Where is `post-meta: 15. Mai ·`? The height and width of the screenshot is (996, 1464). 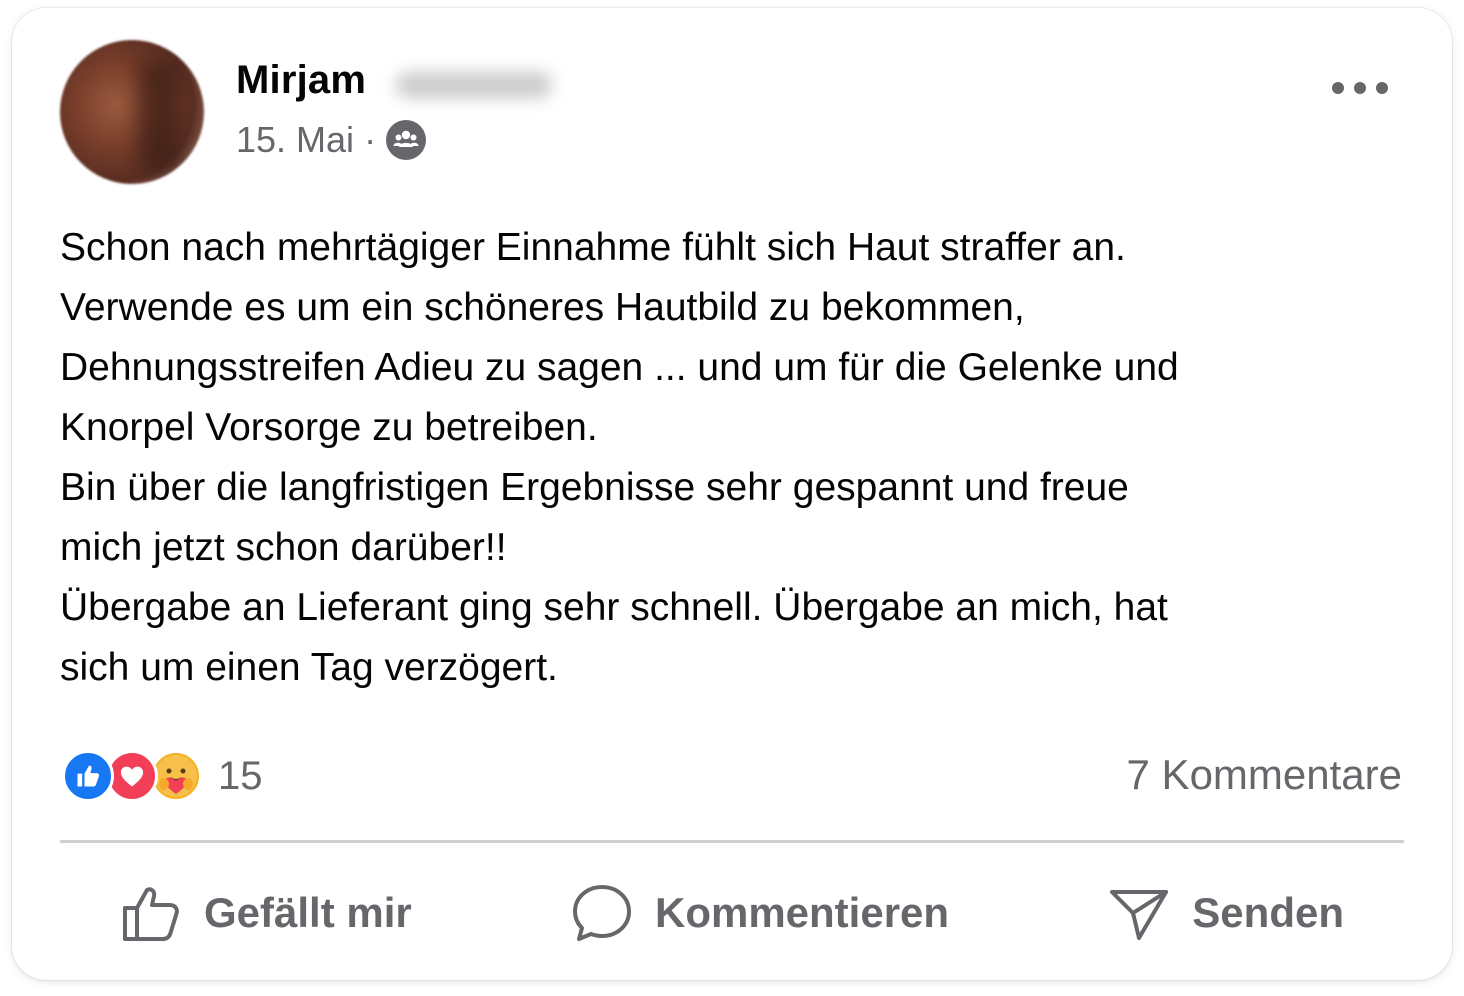
post-meta: 15. Mai · is located at coordinates (331, 140).